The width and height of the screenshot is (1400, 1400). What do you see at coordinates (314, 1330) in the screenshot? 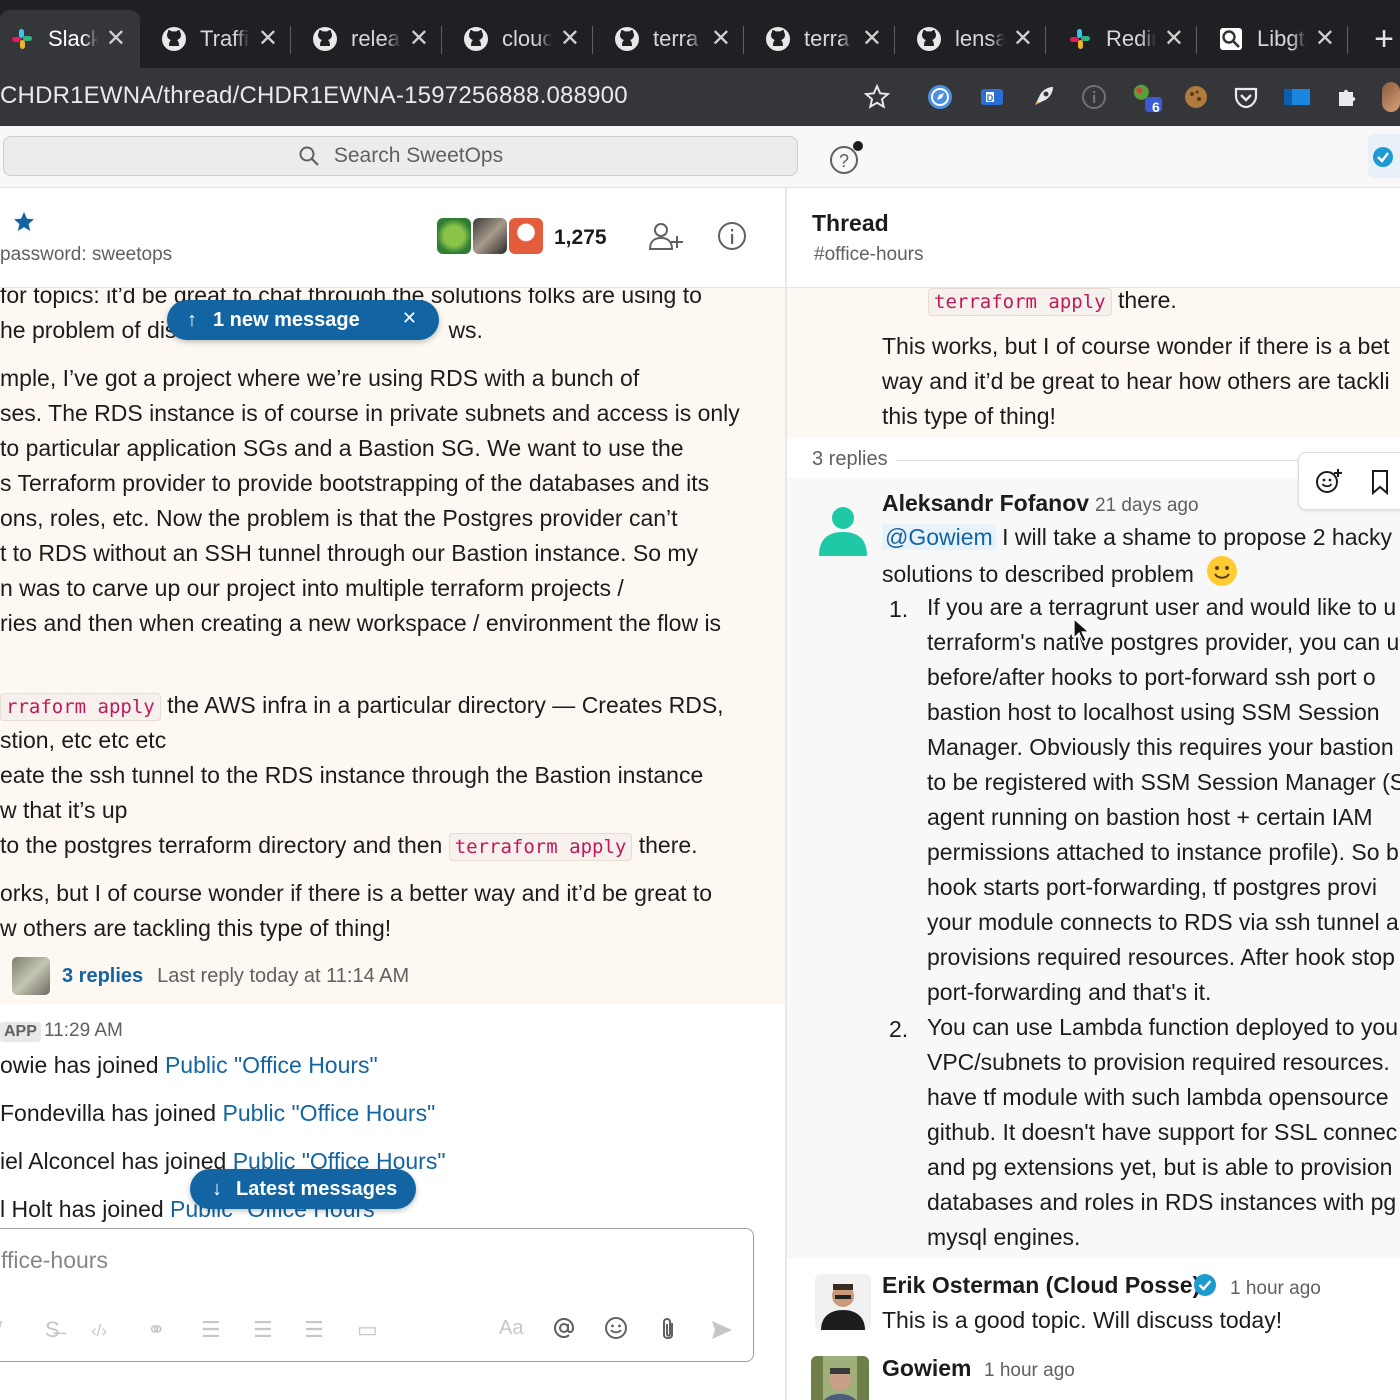
I see `quote-icon: ☰` at bounding box center [314, 1330].